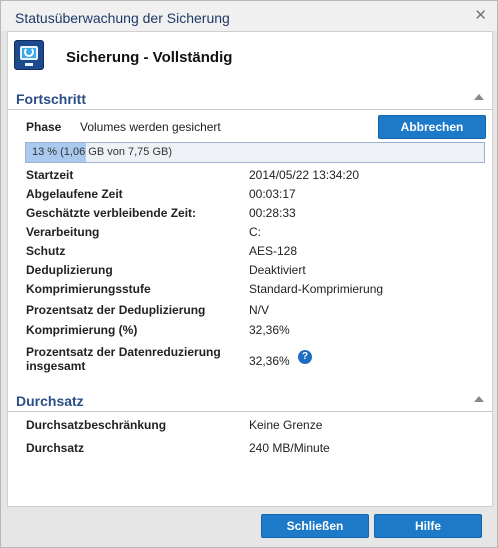  What do you see at coordinates (479, 97) in the screenshot?
I see `collapse-progress-icon` at bounding box center [479, 97].